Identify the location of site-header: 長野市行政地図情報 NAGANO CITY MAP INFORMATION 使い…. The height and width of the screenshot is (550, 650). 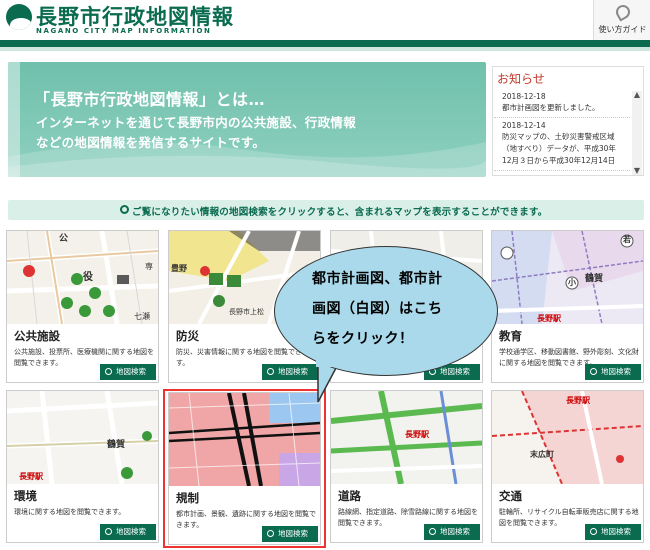
(325, 20).